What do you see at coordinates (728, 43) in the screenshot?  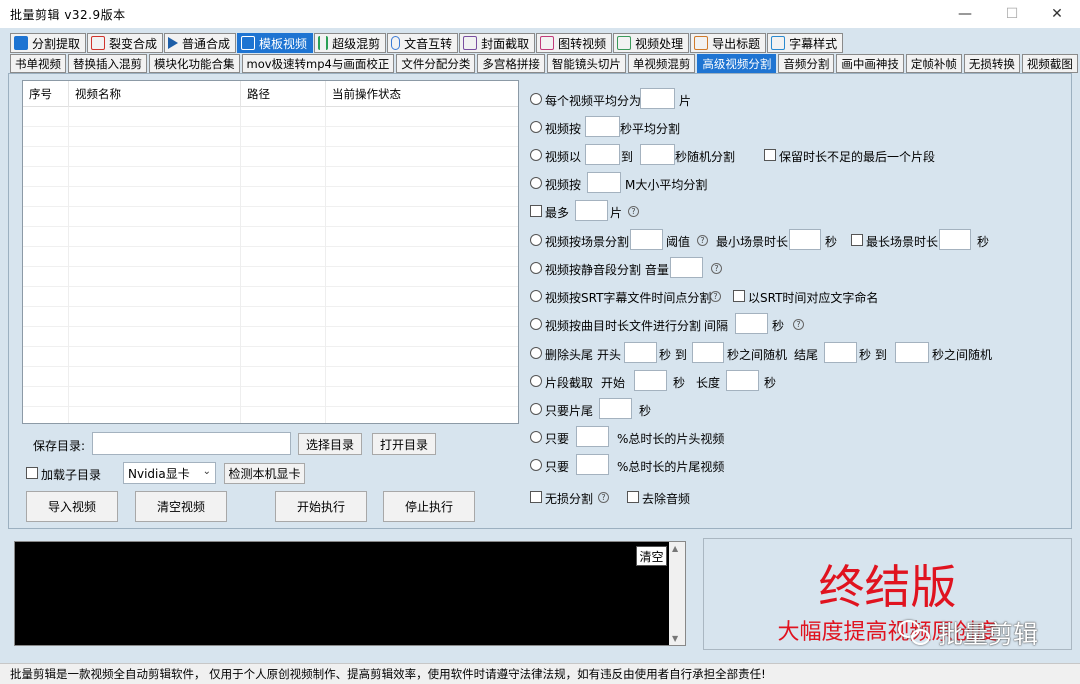 I see `tab-export-title: 导出标题` at bounding box center [728, 43].